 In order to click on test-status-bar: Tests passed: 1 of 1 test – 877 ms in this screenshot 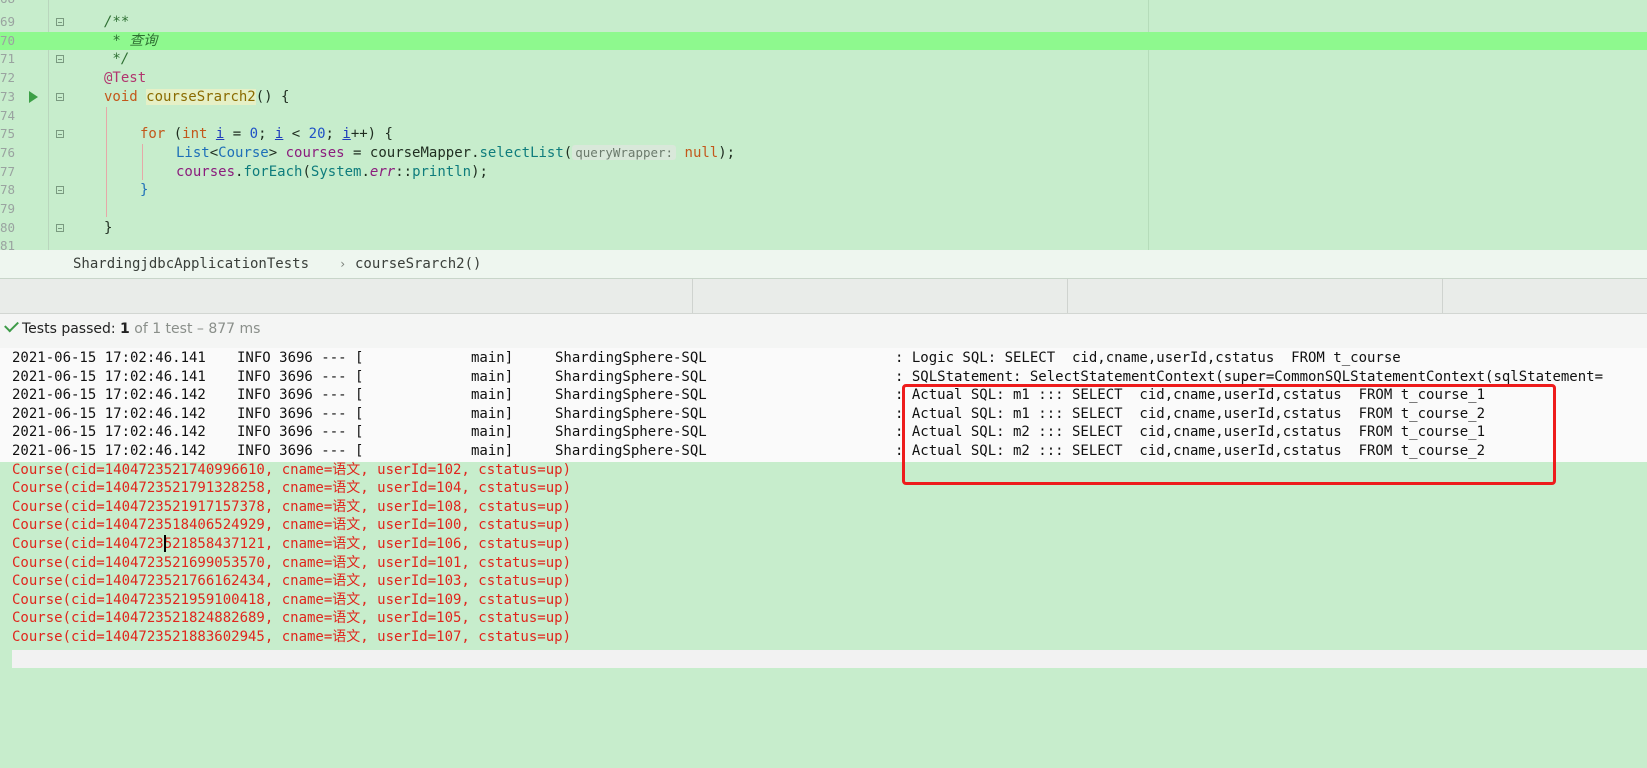, I will do `click(823, 331)`.